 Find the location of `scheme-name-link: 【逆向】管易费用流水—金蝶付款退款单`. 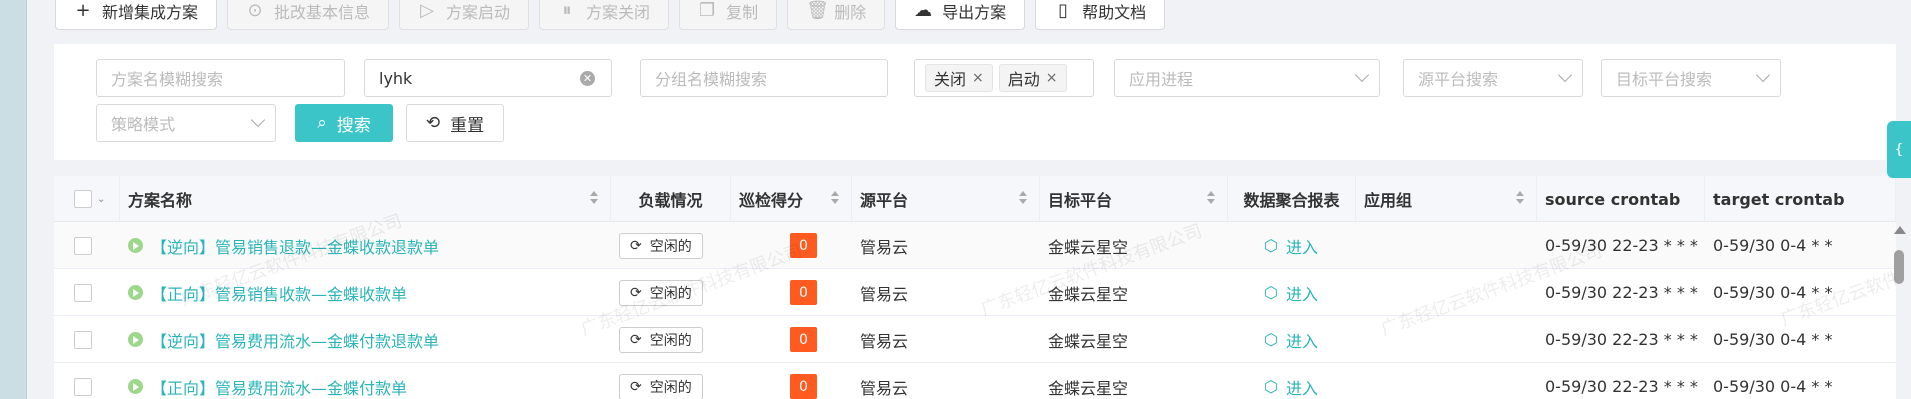

scheme-name-link: 【逆向】管易费用流水—金蝶付款退款单 is located at coordinates (283, 340).